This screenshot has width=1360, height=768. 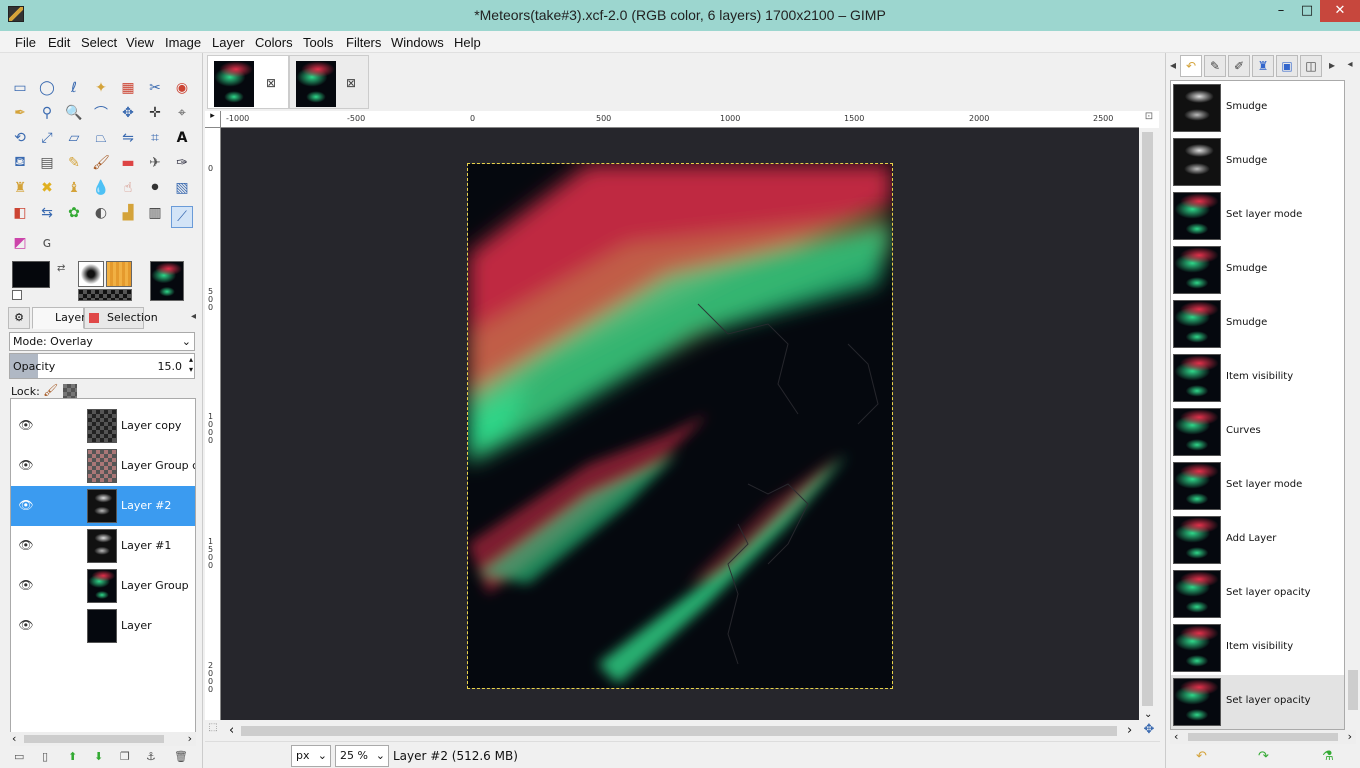 I want to click on history-item-current: Set layer opacity, so click(x=1257, y=702).